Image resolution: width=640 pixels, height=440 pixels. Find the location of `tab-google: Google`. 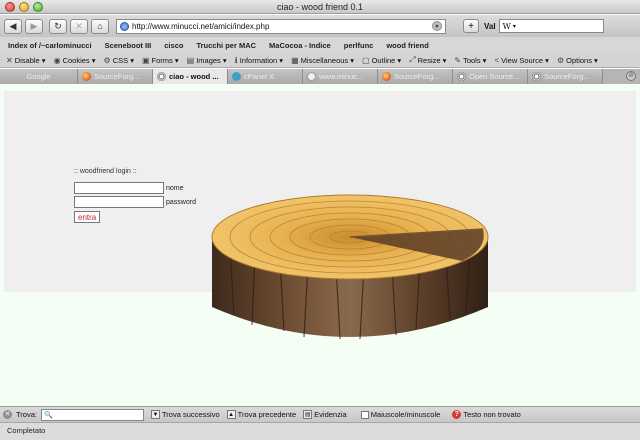

tab-google: Google is located at coordinates (39, 76).